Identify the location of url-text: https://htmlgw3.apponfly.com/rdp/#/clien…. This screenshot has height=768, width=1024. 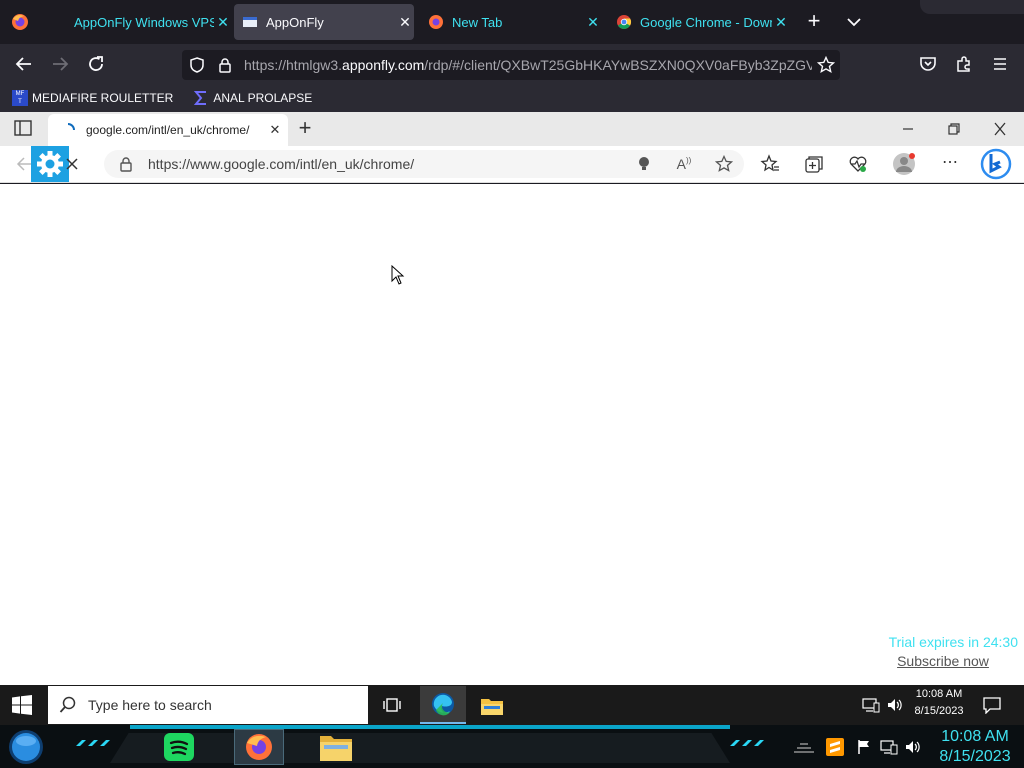
(528, 65).